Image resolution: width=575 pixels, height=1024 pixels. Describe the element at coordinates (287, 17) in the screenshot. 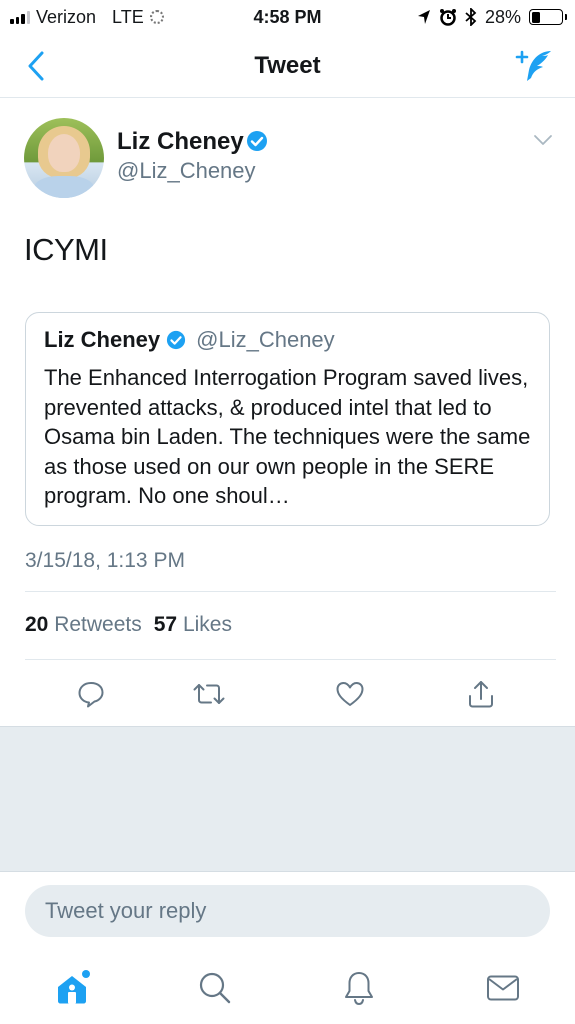

I see `status-bar: Verizon LTE 4:58 PM 28%` at that location.